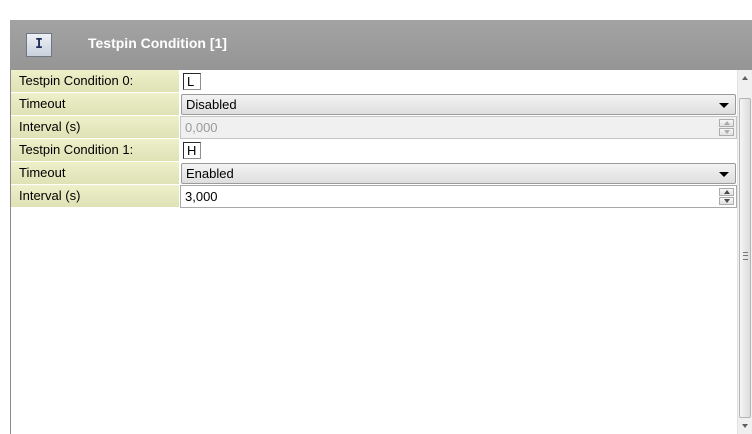 This screenshot has height=434, width=752. I want to click on table-row: Interval (s) 3,000, so click(374, 196).